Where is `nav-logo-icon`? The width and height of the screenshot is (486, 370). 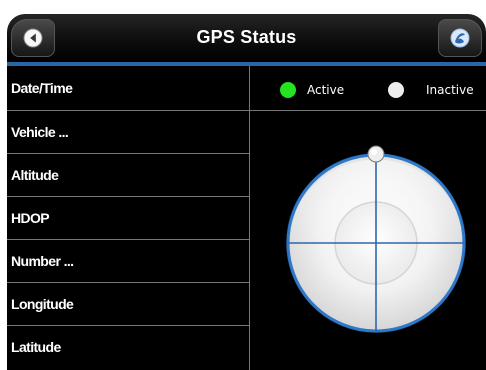 nav-logo-icon is located at coordinates (460, 38).